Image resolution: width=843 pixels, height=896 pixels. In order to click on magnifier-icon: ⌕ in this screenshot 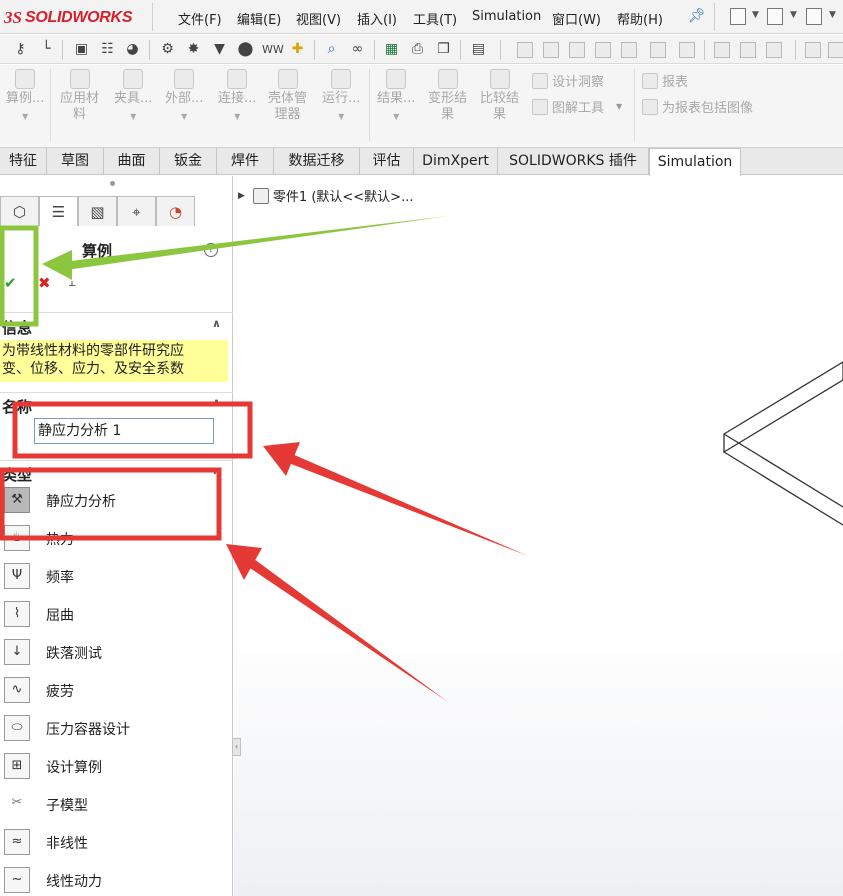, I will do `click(331, 49)`.